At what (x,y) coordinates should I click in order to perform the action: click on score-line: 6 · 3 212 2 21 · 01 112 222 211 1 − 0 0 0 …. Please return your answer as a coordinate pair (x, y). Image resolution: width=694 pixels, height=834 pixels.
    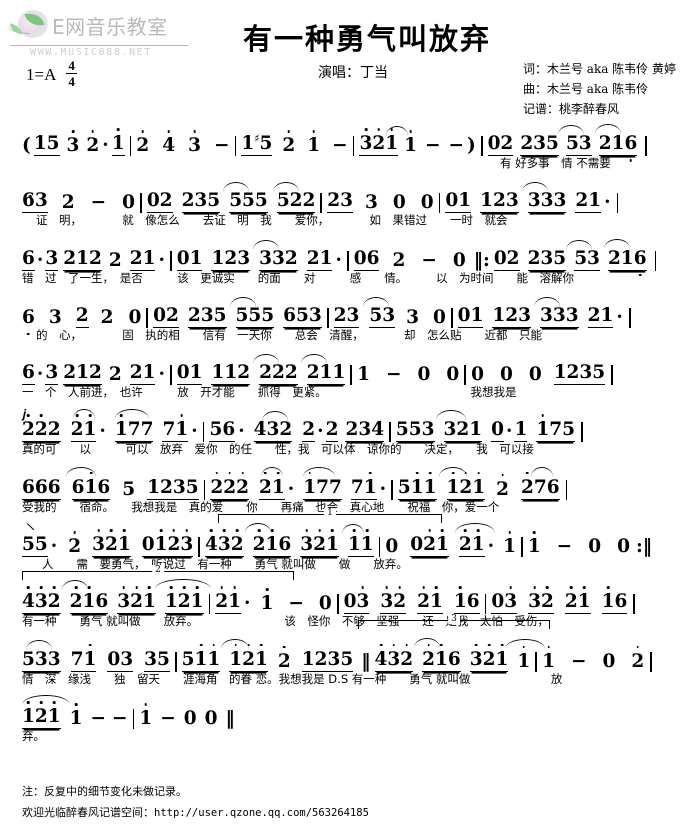
    Looking at the image, I should click on (347, 383).